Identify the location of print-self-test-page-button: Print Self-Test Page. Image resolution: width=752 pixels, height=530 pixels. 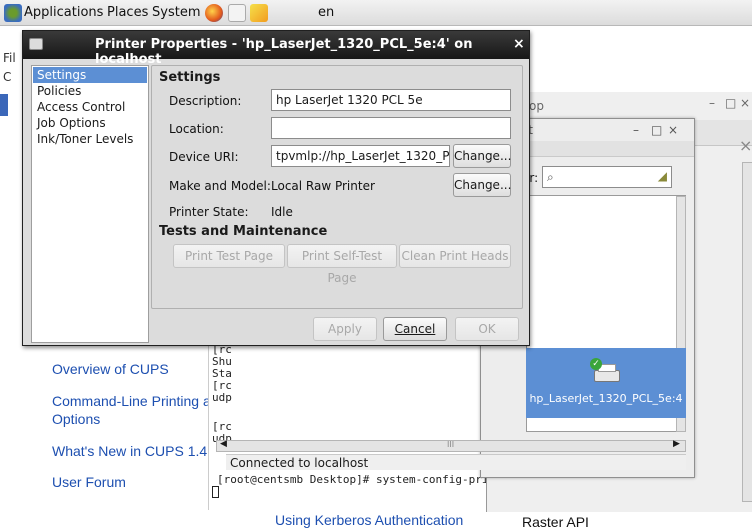
(342, 264).